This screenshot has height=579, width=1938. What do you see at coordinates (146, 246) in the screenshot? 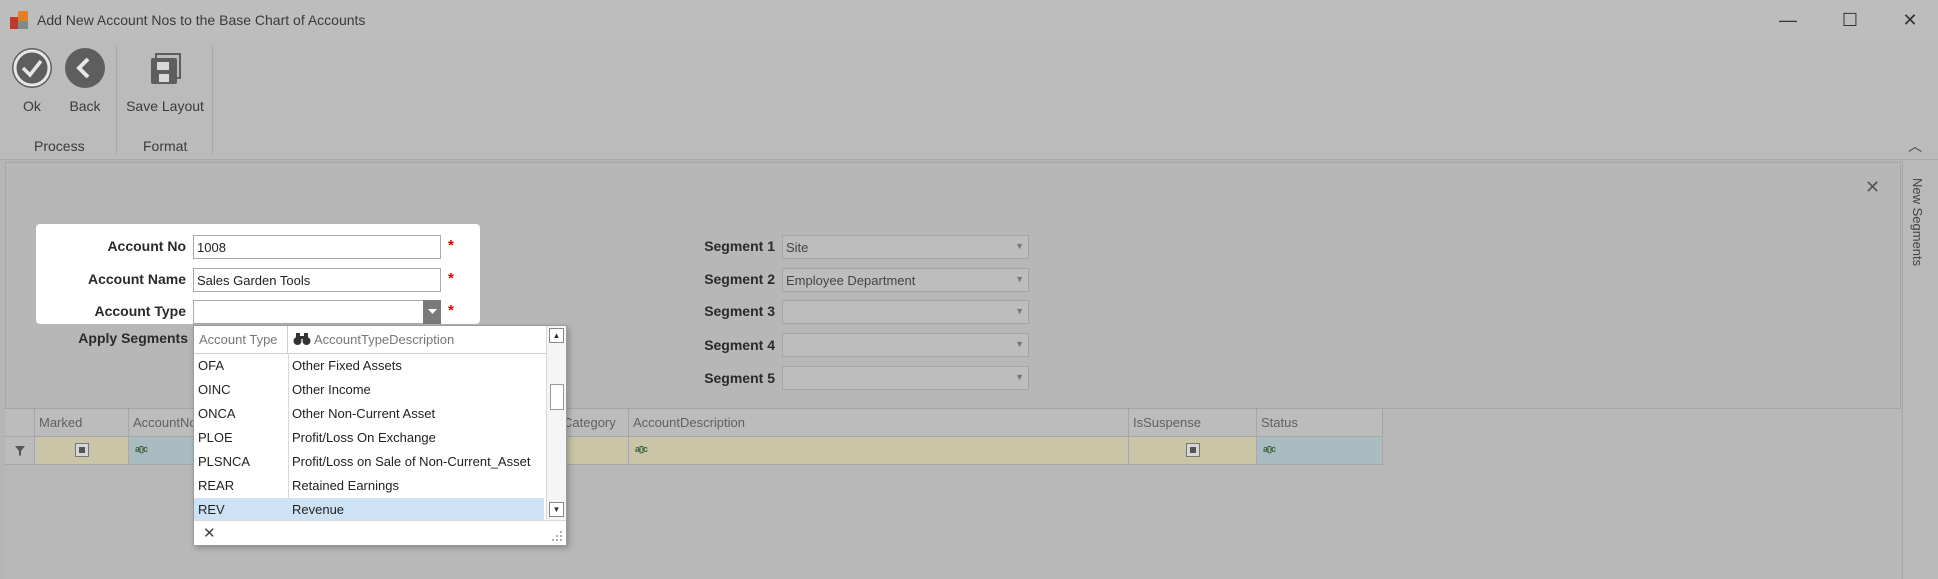
I see `account-no-label: Account No` at bounding box center [146, 246].